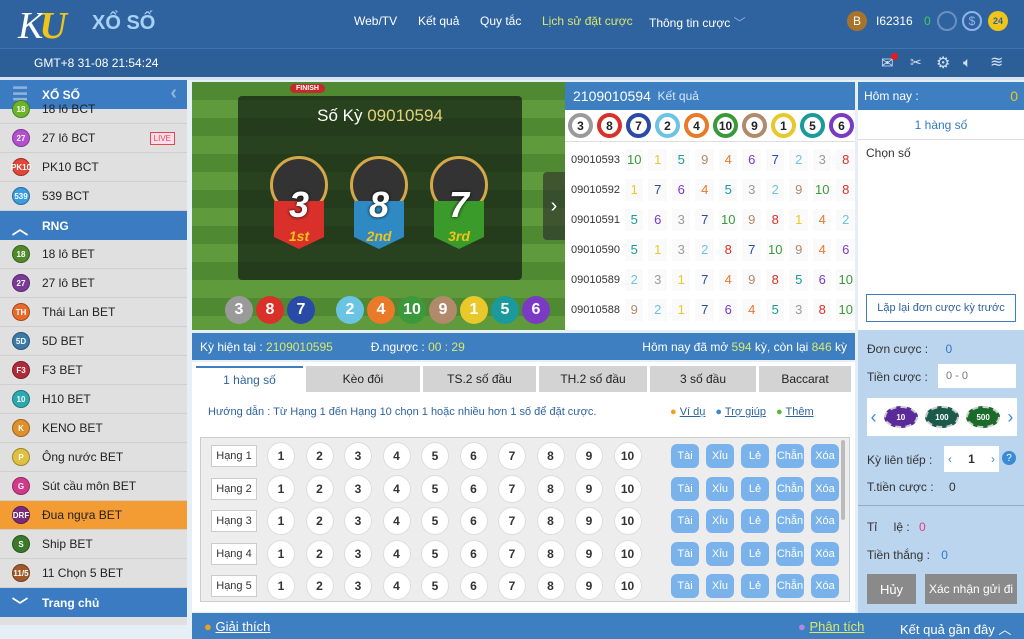 The height and width of the screenshot is (639, 1024). Describe the element at coordinates (996, 62) in the screenshot. I see `wifi-icon: ≋` at that location.